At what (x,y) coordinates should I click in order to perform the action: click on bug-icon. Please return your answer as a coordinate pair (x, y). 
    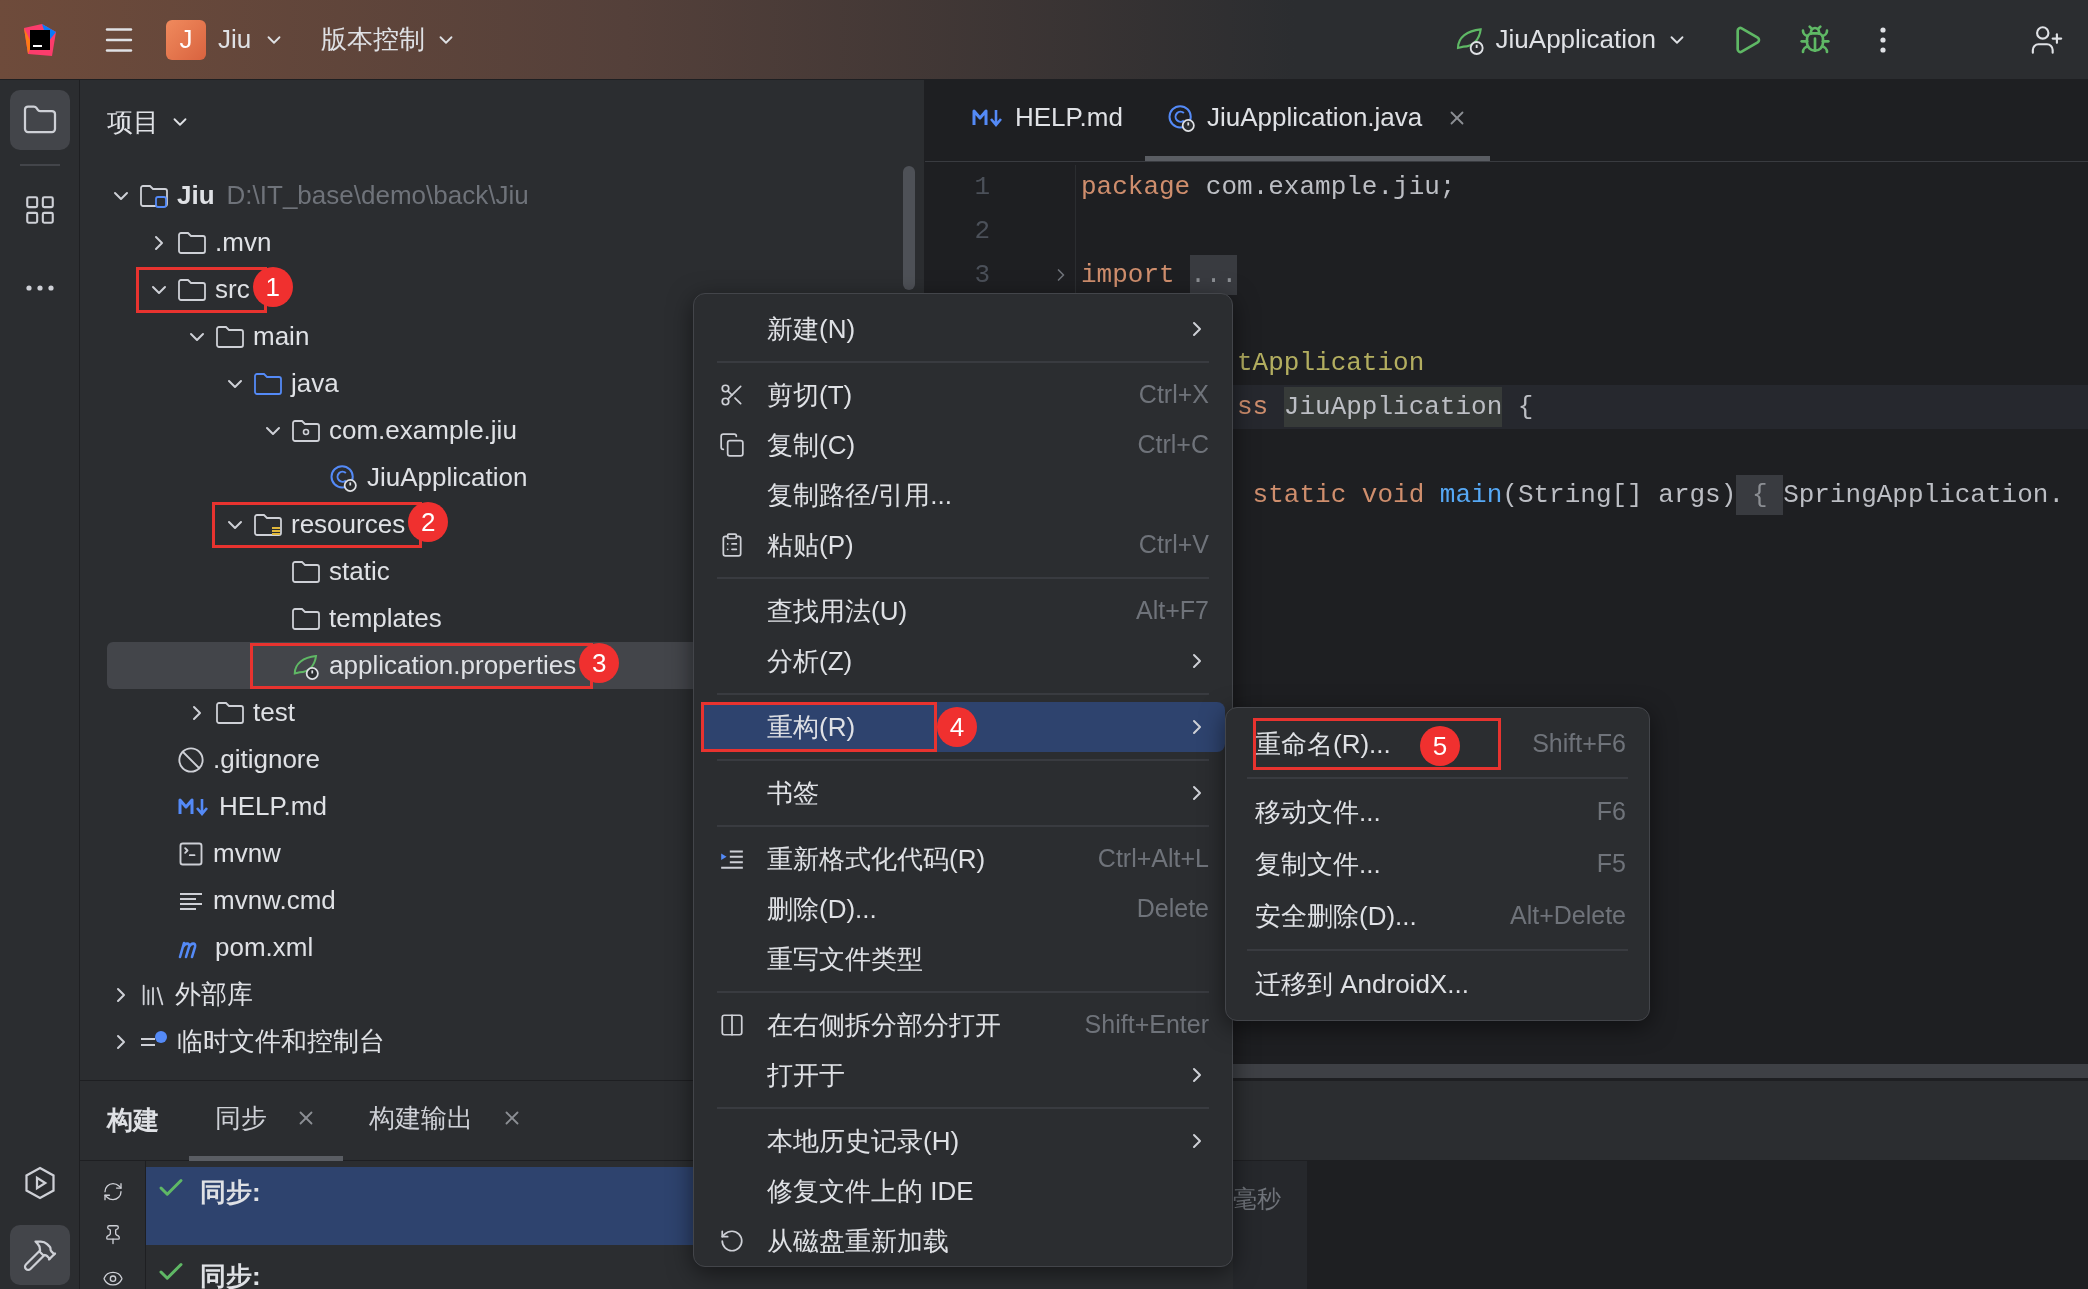
    Looking at the image, I should click on (1815, 39).